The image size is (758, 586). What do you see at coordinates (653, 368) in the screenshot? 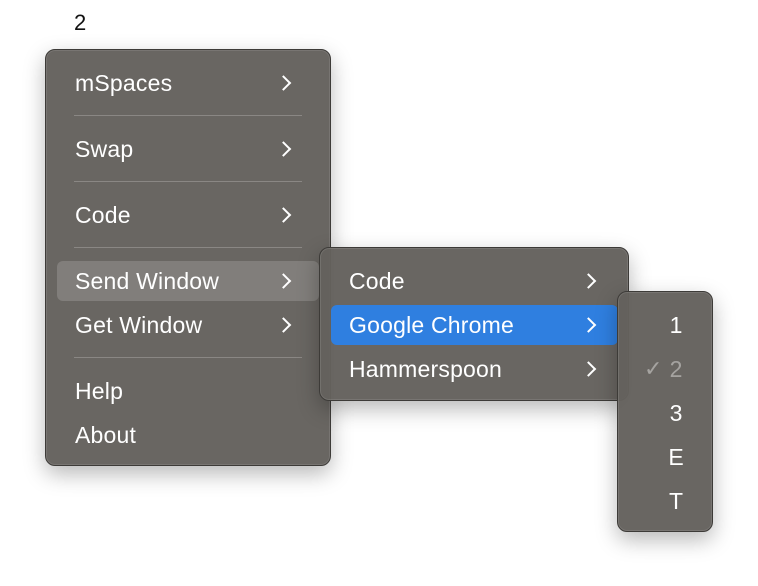
I see `checkmark-icon: ✓` at bounding box center [653, 368].